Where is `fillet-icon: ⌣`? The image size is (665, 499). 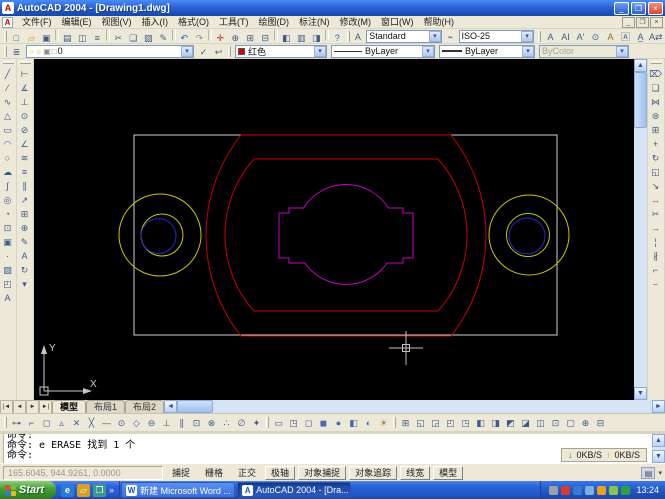 fillet-icon: ⌣ is located at coordinates (655, 283).